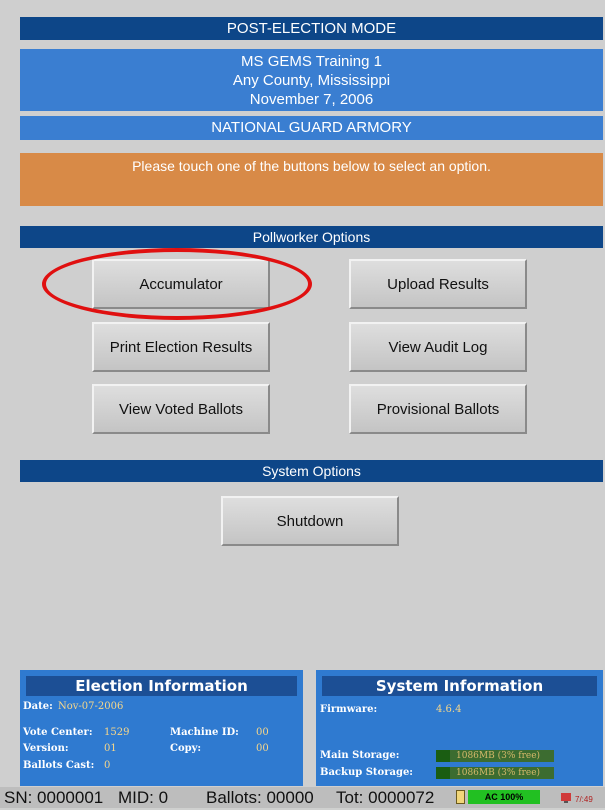  I want to click on version-value: 01, so click(110, 748).